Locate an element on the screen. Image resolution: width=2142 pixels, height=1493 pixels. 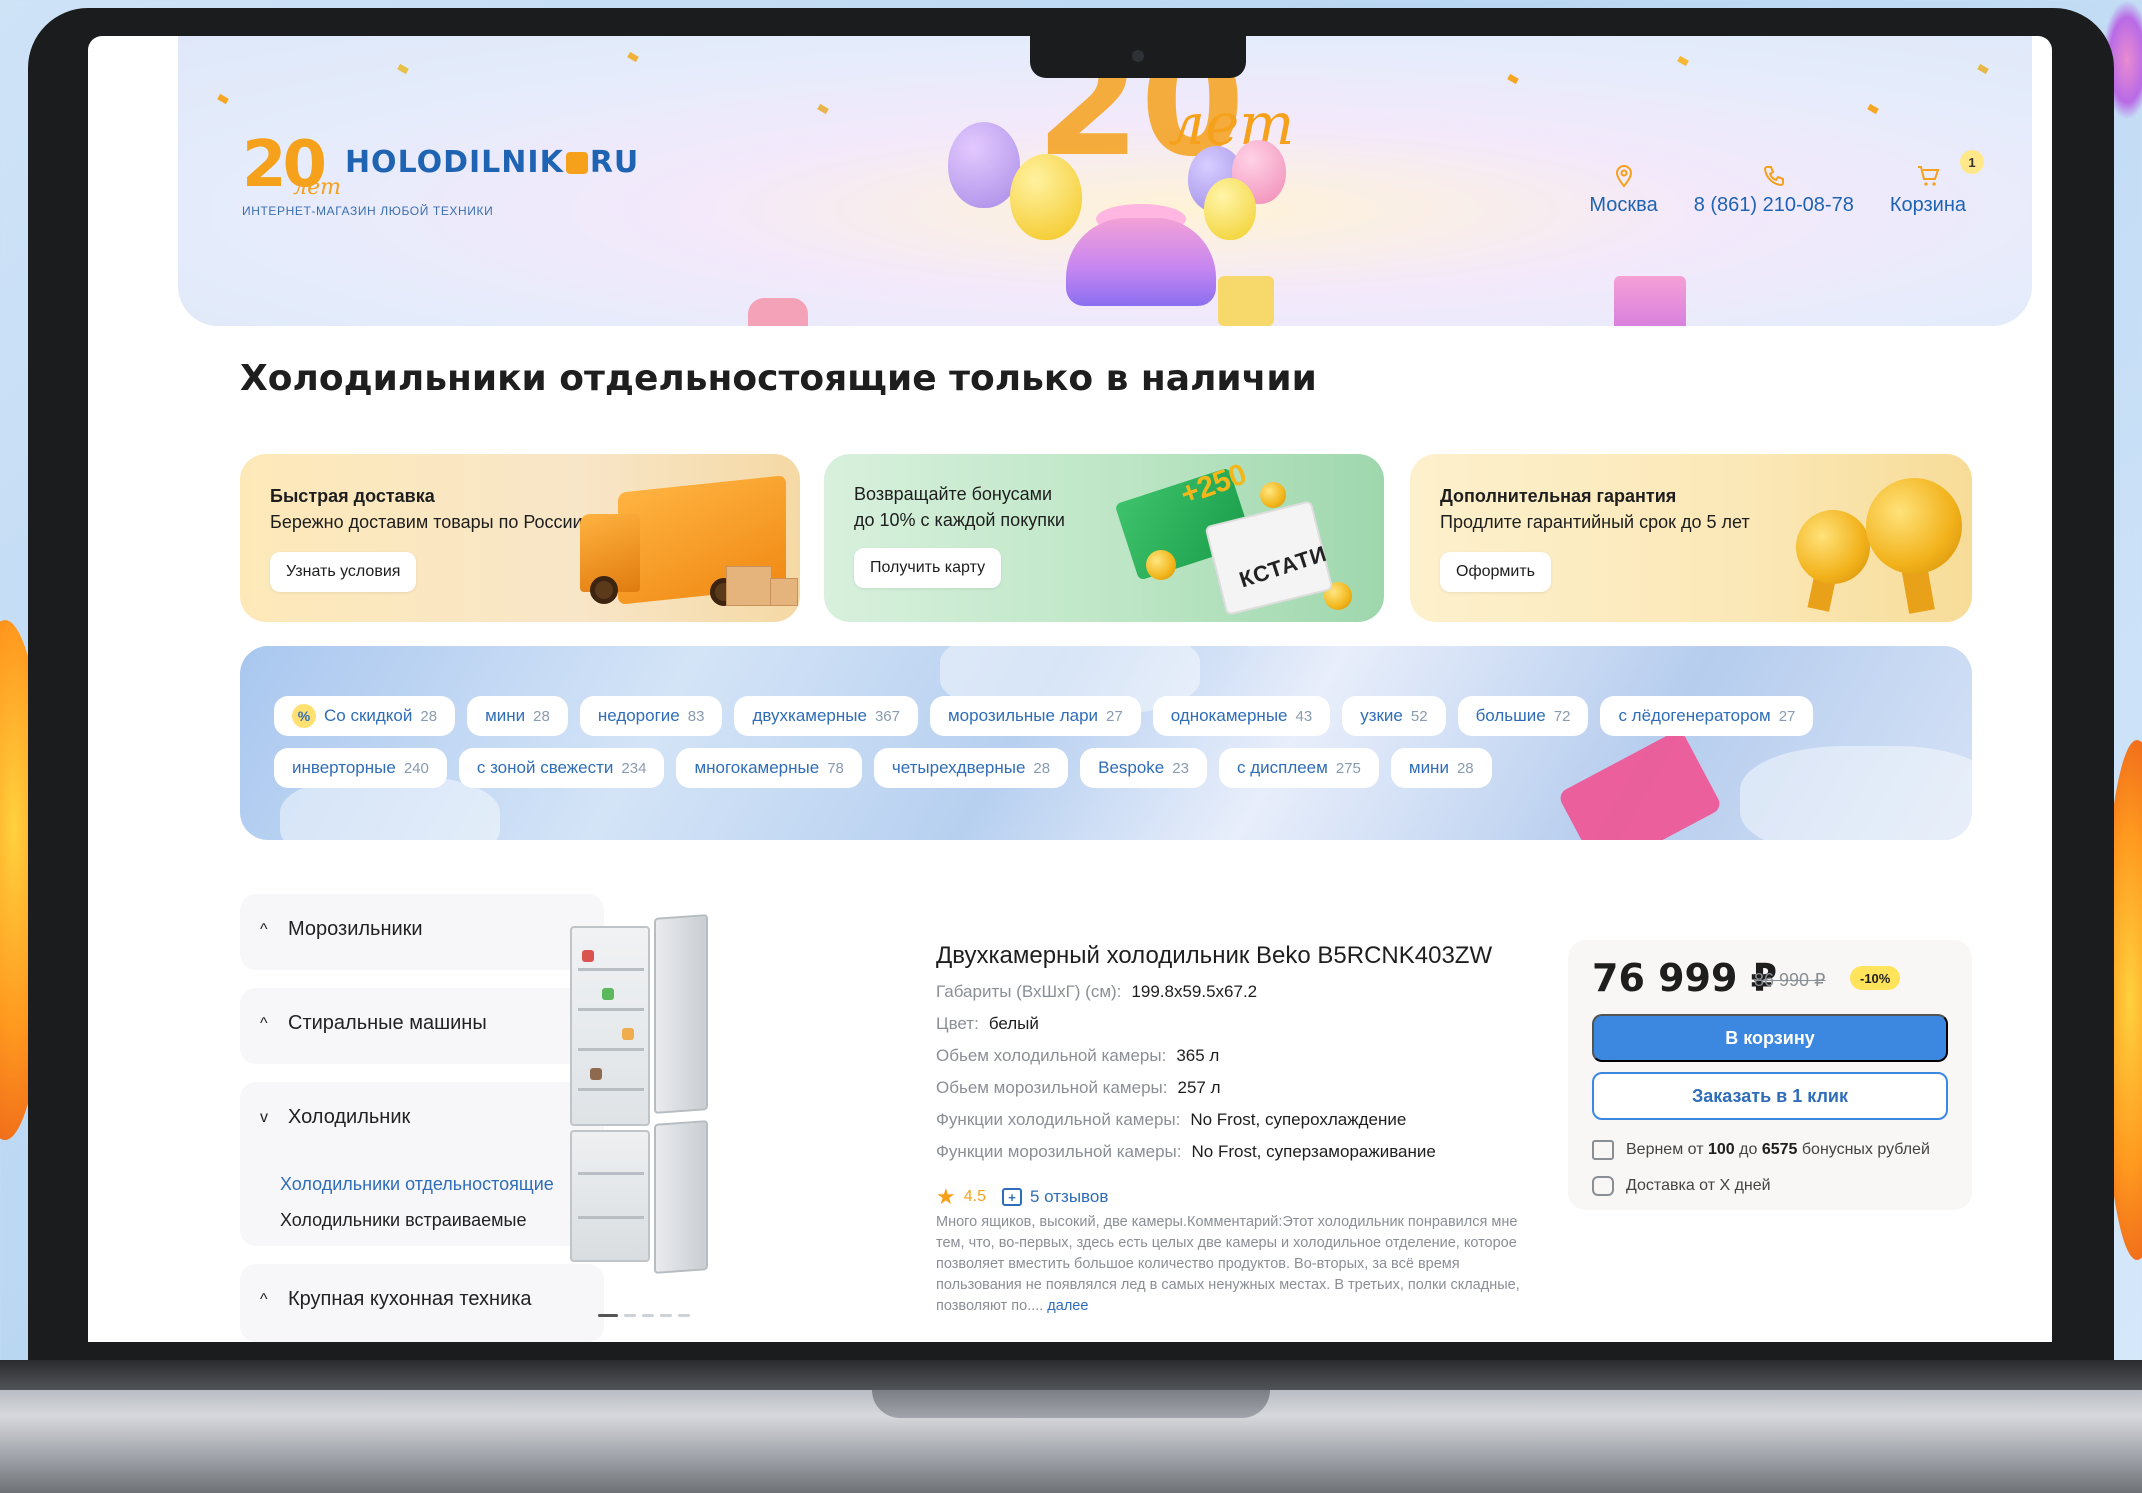
chip-label: узкие is located at coordinates (1381, 715).